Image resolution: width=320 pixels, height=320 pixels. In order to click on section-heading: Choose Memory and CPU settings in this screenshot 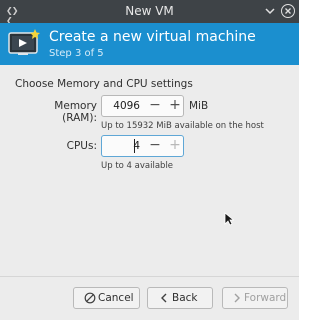, I will do `click(104, 84)`.